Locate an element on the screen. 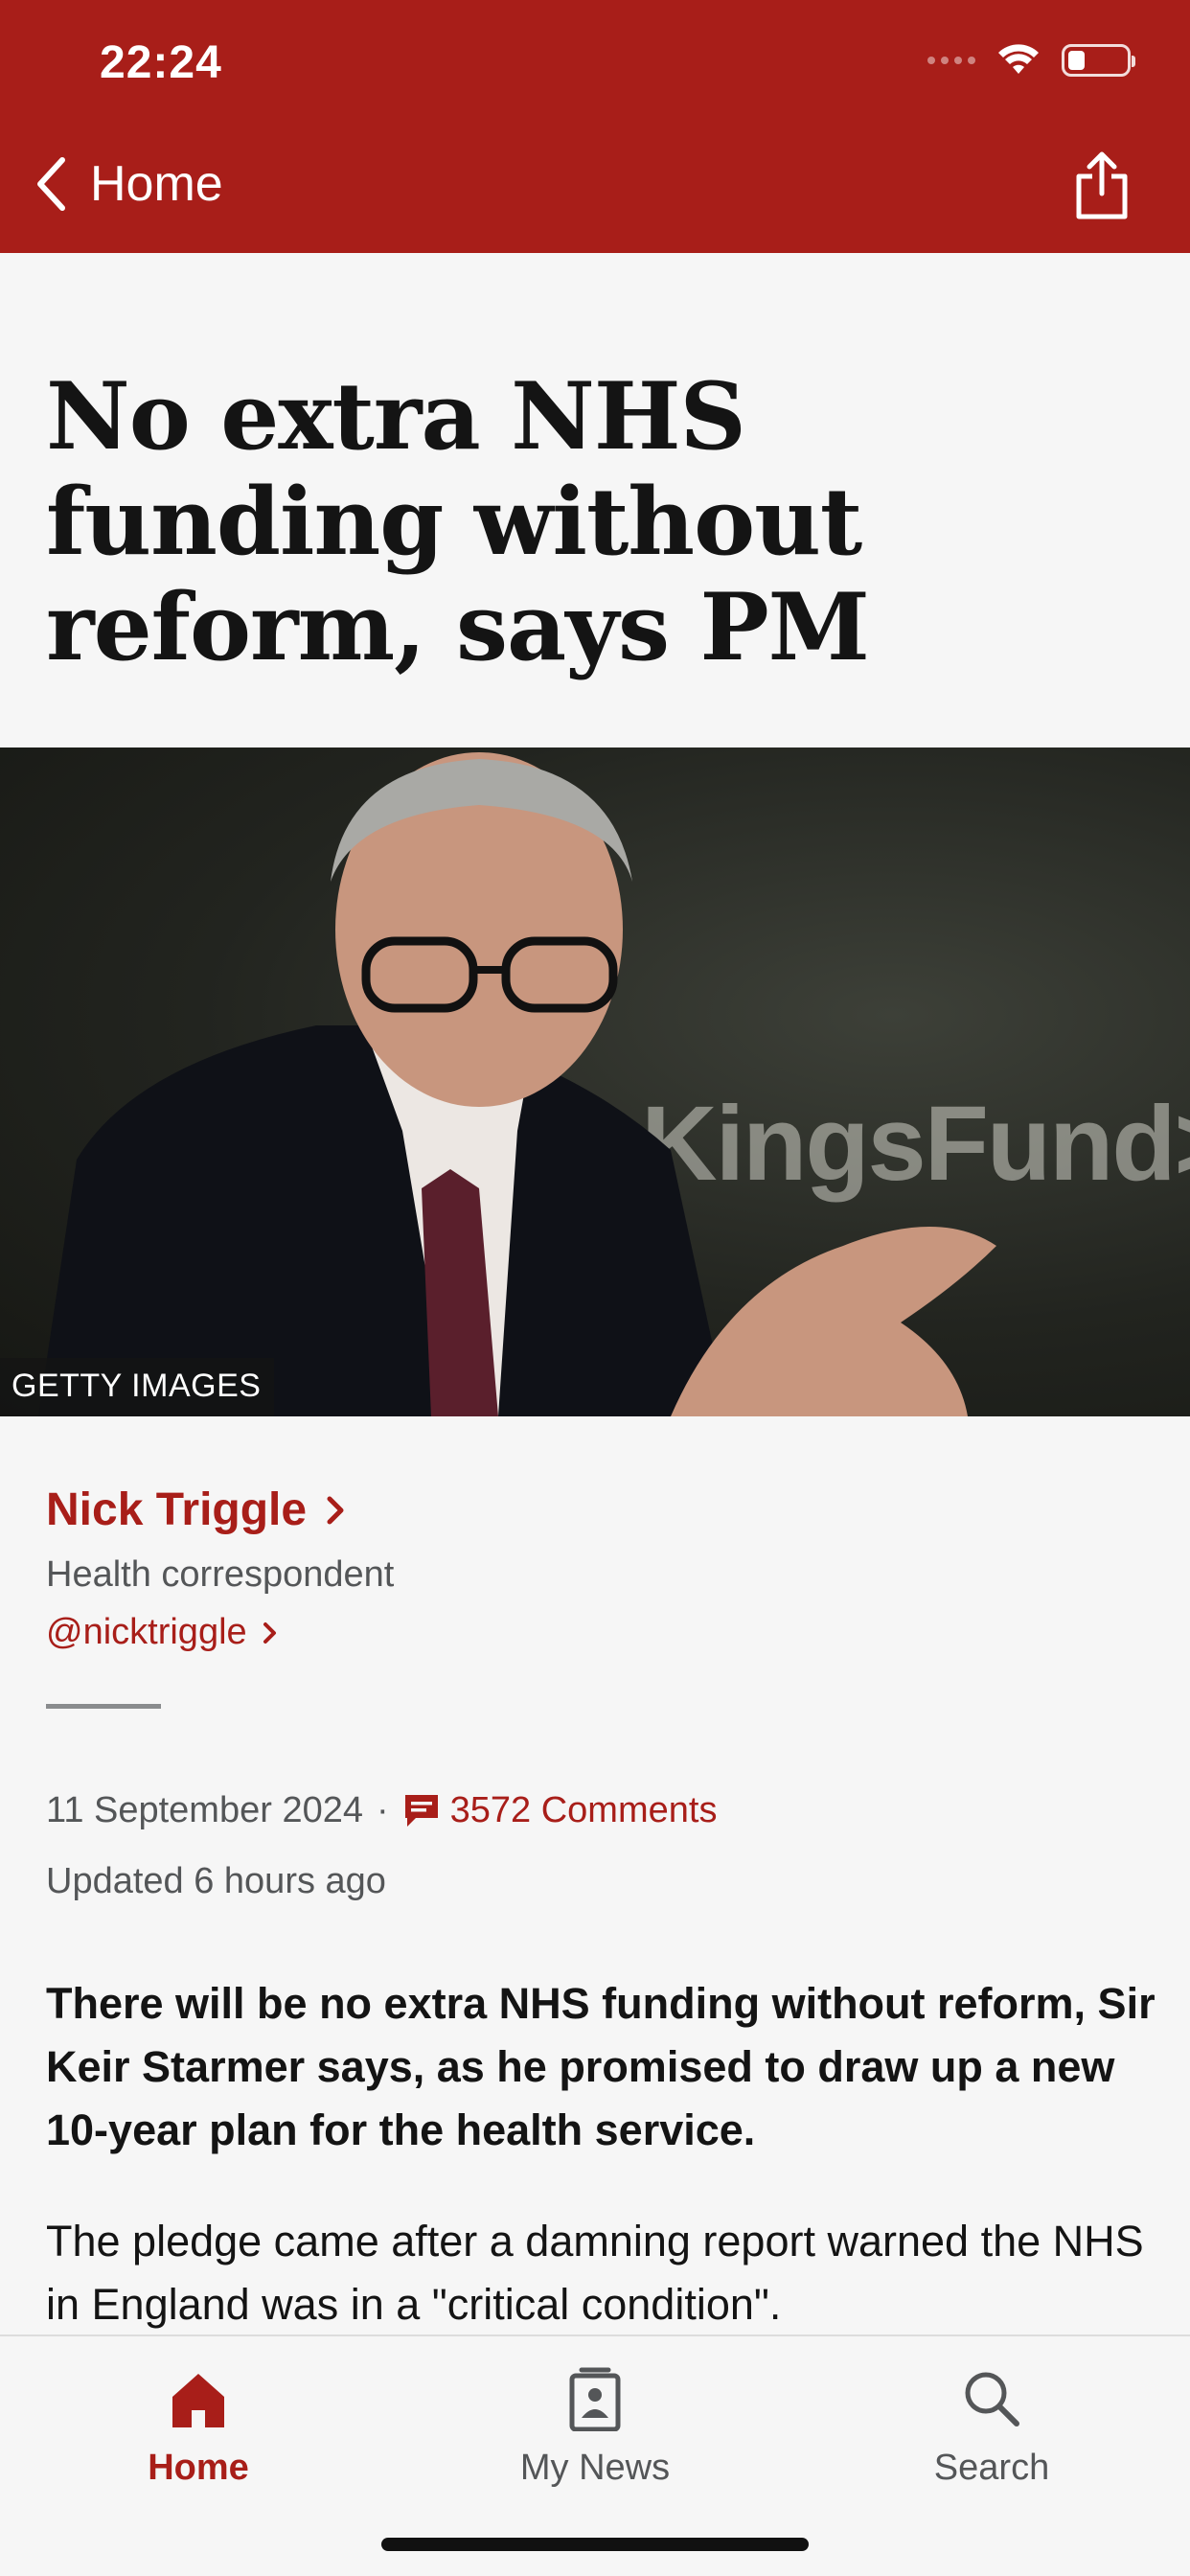 This screenshot has height=2576, width=1190. tab-my-news-label: My News is located at coordinates (595, 2468).